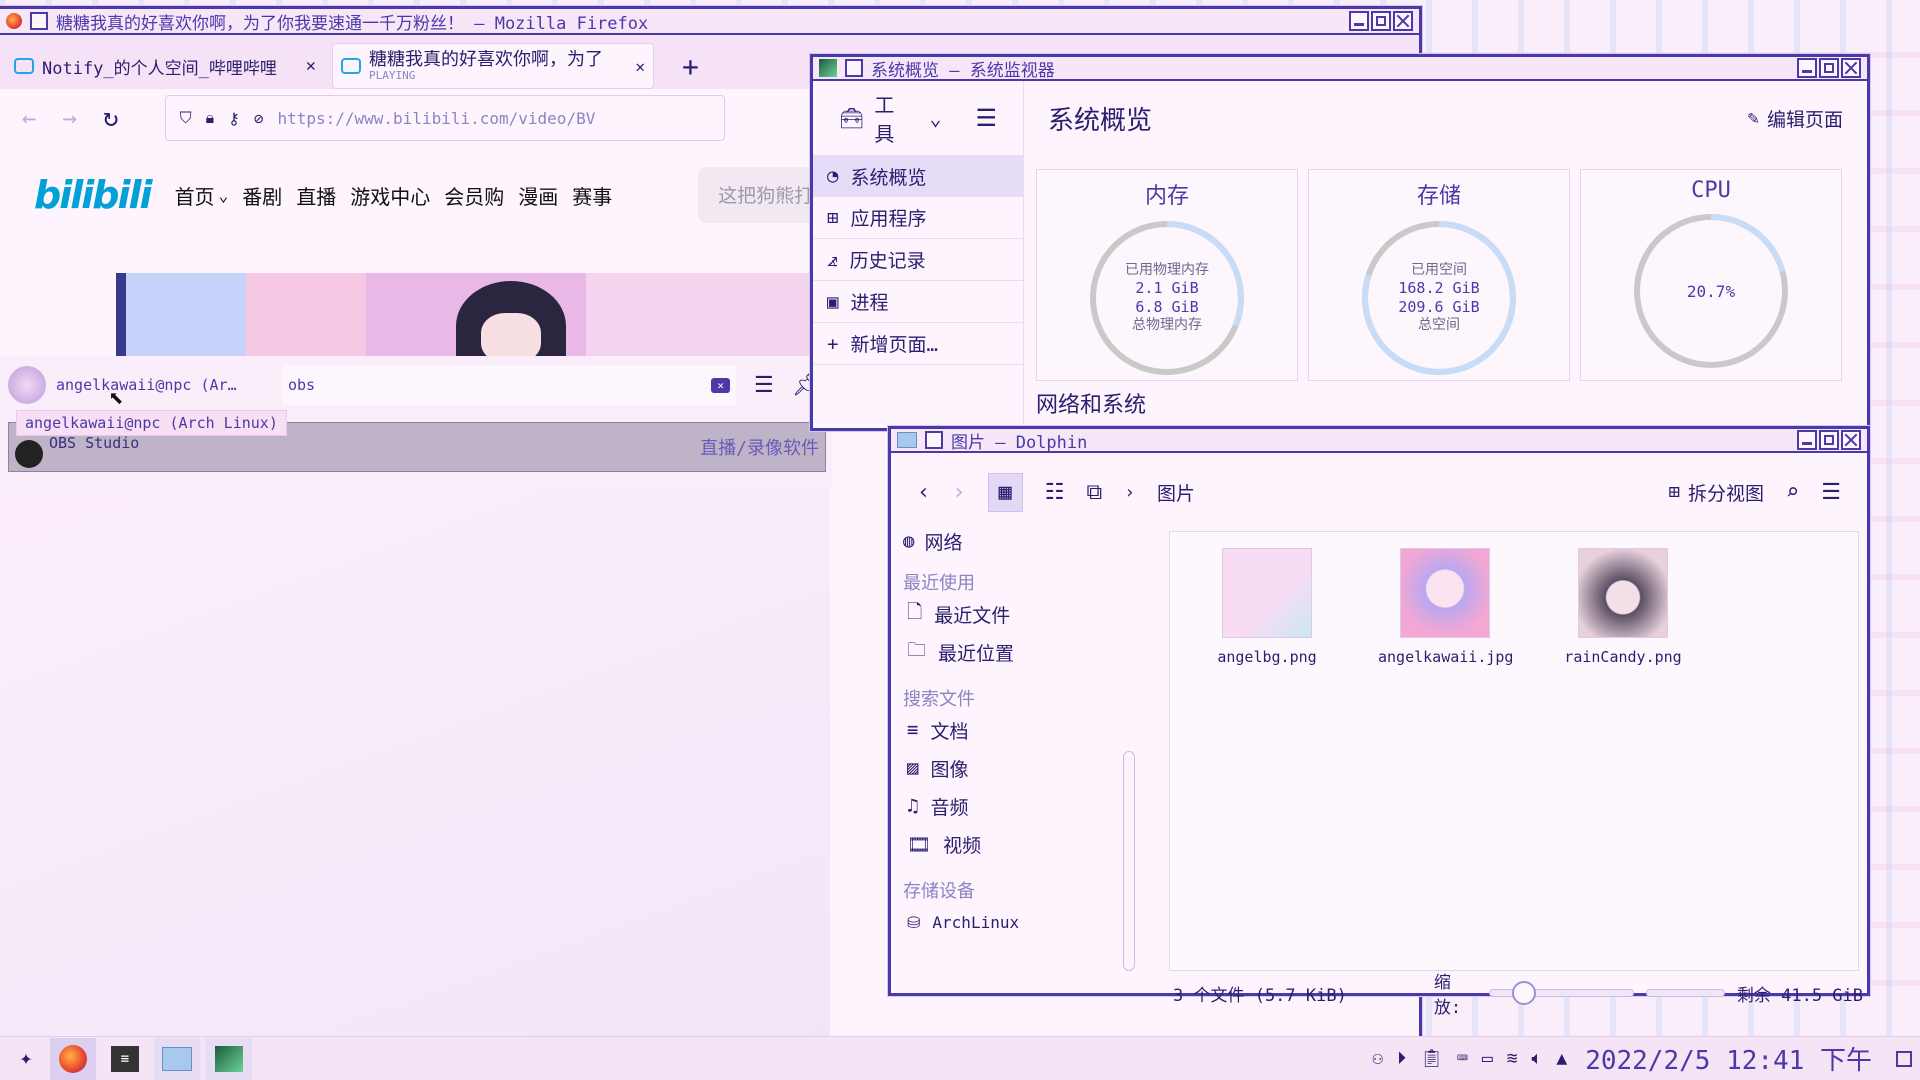 This screenshot has width=1920, height=1080. I want to click on nav-applications: ⊞ 应用程序, so click(918, 218).